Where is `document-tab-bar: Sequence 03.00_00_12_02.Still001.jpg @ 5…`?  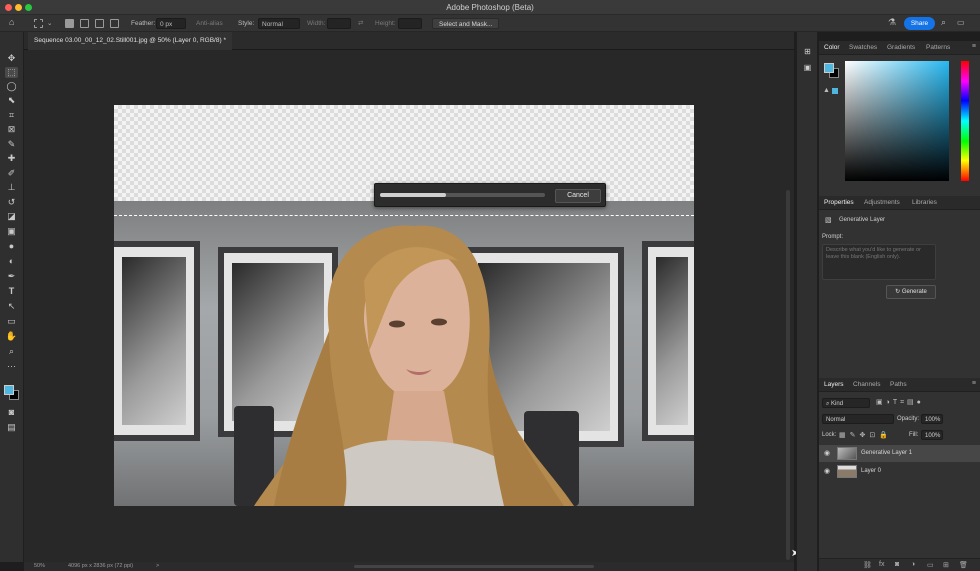
document-tab-bar: Sequence 03.00_00_12_02.Still001.jpg @ 5… is located at coordinates (409, 41).